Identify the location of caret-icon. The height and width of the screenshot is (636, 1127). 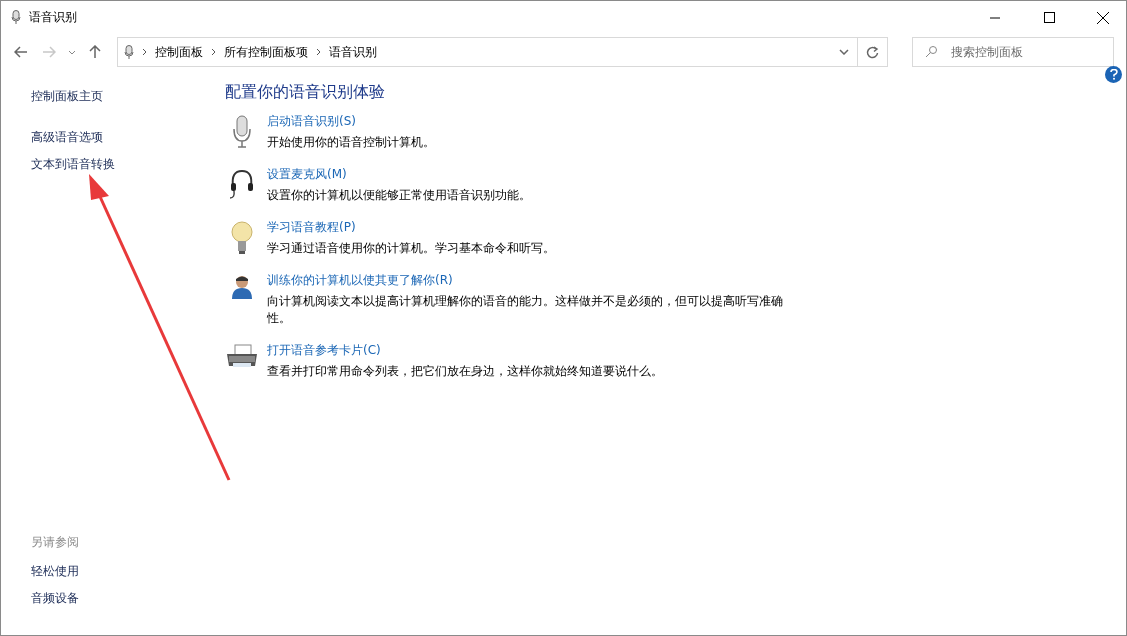
(72, 52).